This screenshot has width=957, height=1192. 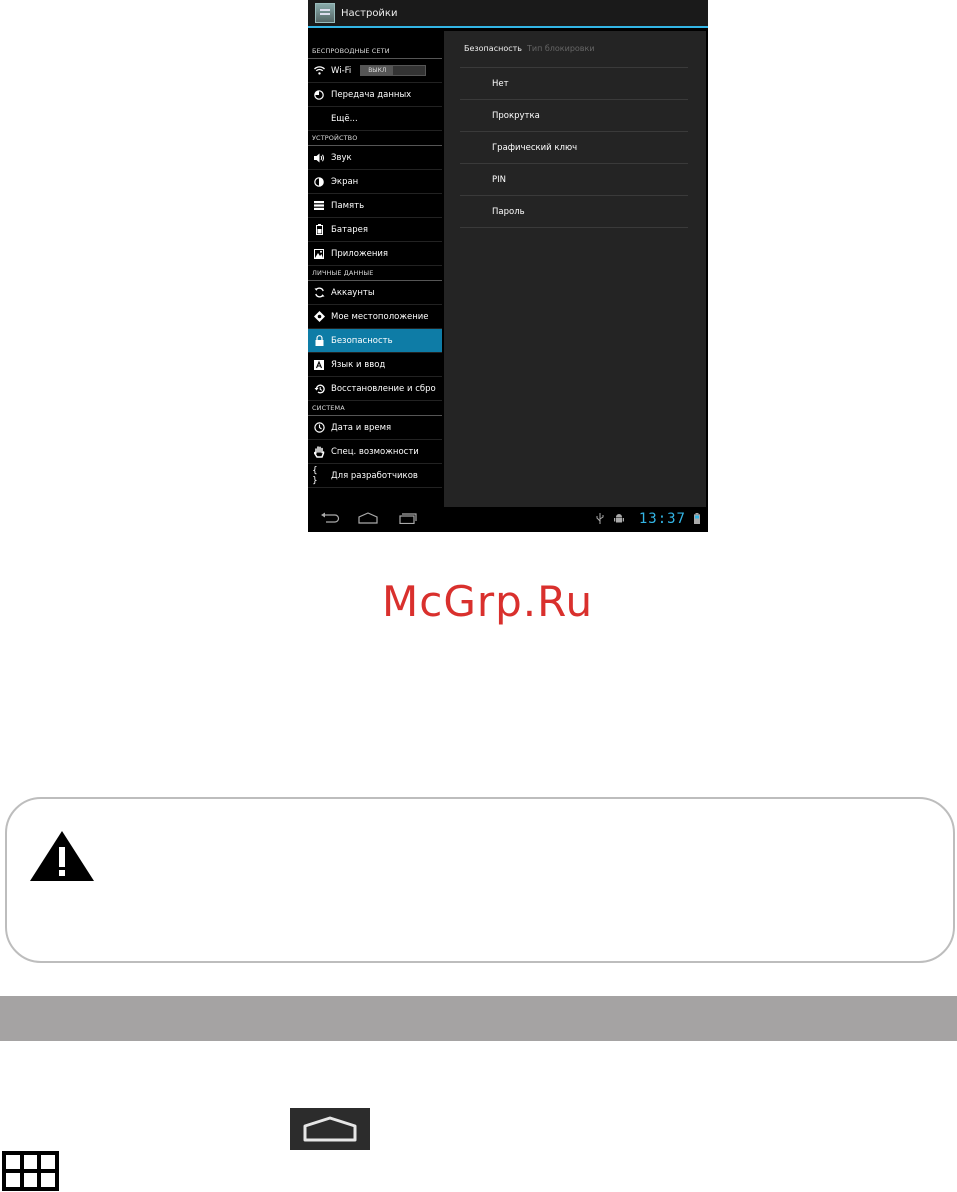 What do you see at coordinates (600, 520) in the screenshot?
I see `usb-icon` at bounding box center [600, 520].